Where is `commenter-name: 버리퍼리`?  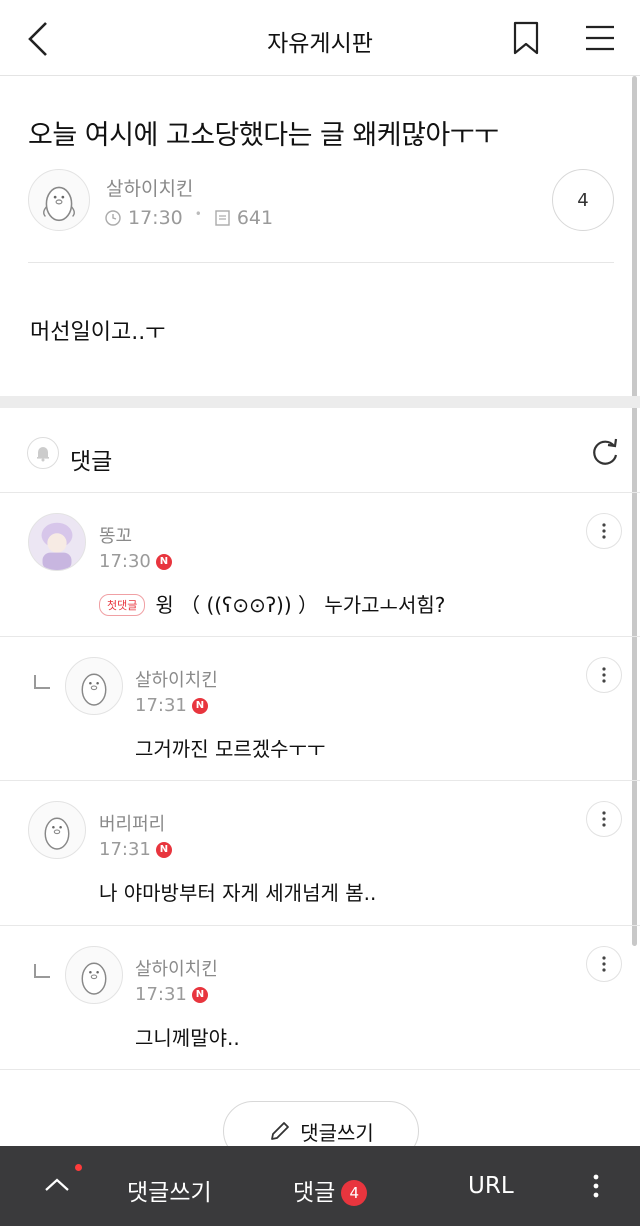 commenter-name: 버리퍼리 is located at coordinates (132, 823).